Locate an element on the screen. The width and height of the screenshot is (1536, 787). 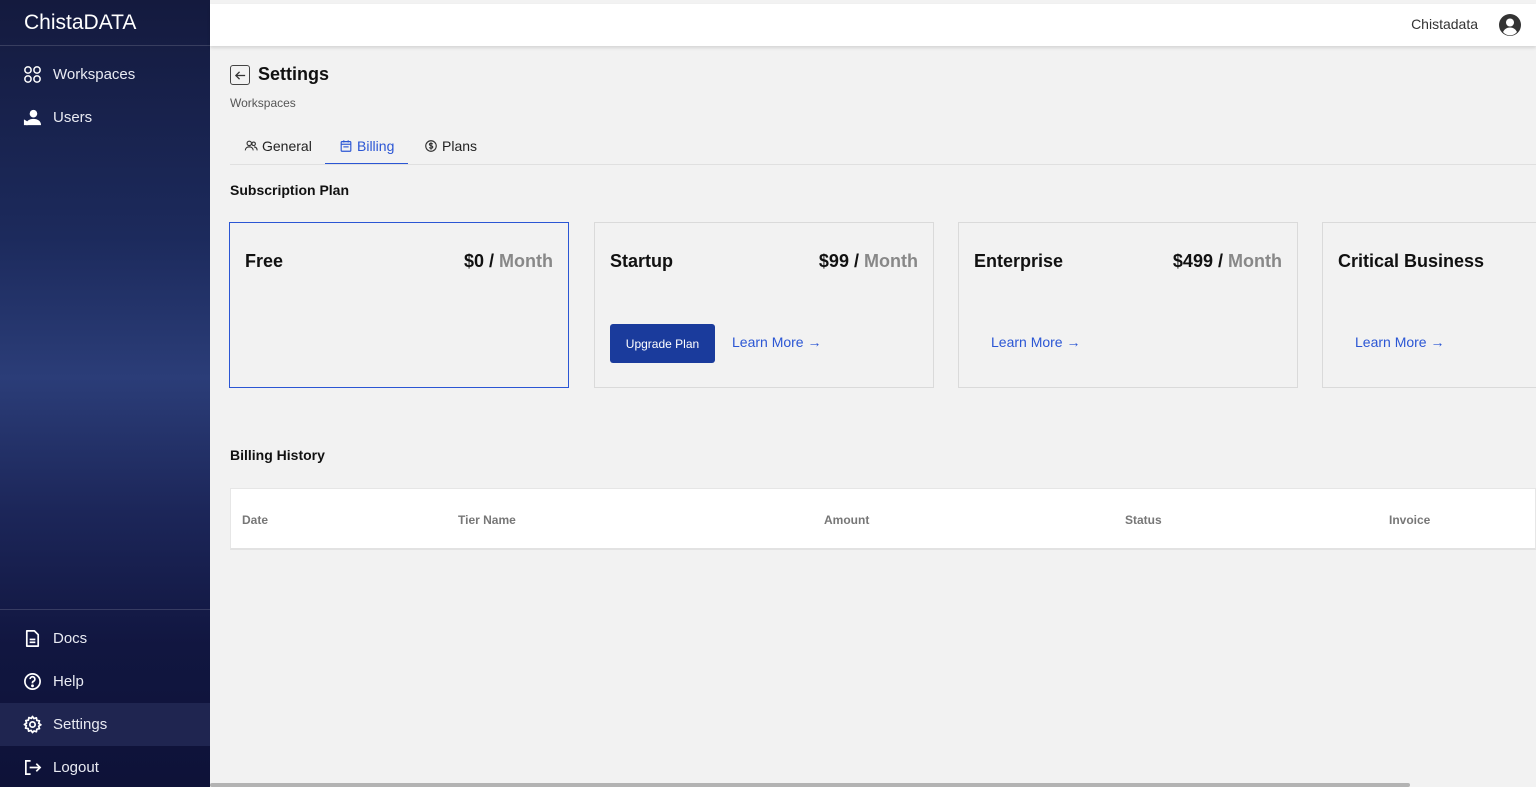
tab-general: General is located at coordinates (278, 146).